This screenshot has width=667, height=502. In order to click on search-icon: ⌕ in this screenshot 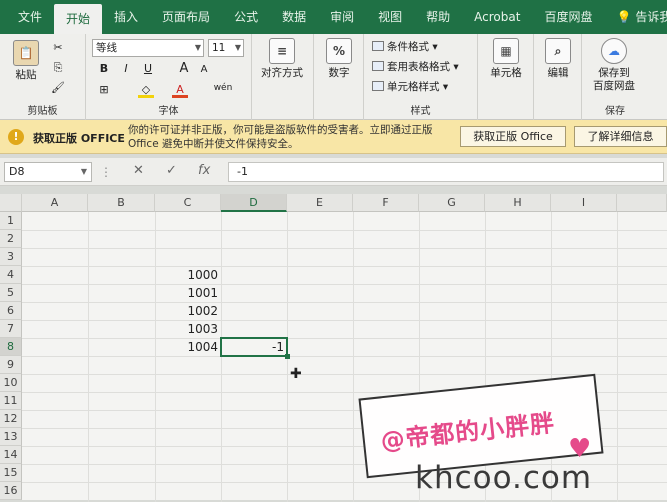, I will do `click(558, 51)`.